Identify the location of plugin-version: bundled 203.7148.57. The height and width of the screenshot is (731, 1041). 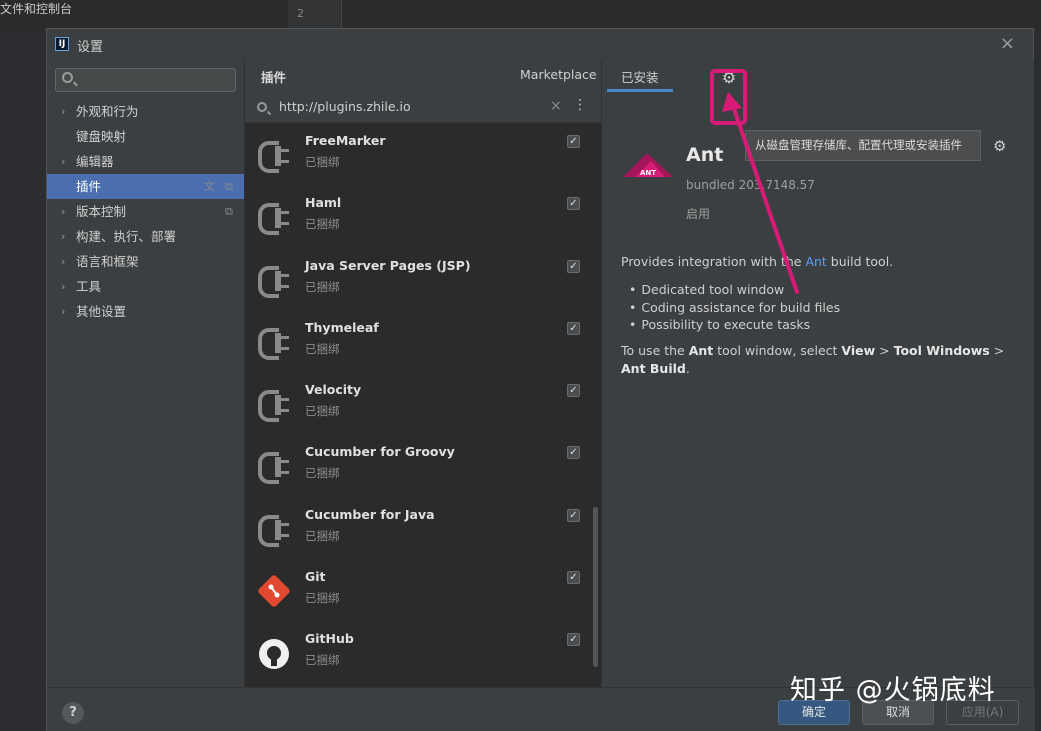
(750, 185).